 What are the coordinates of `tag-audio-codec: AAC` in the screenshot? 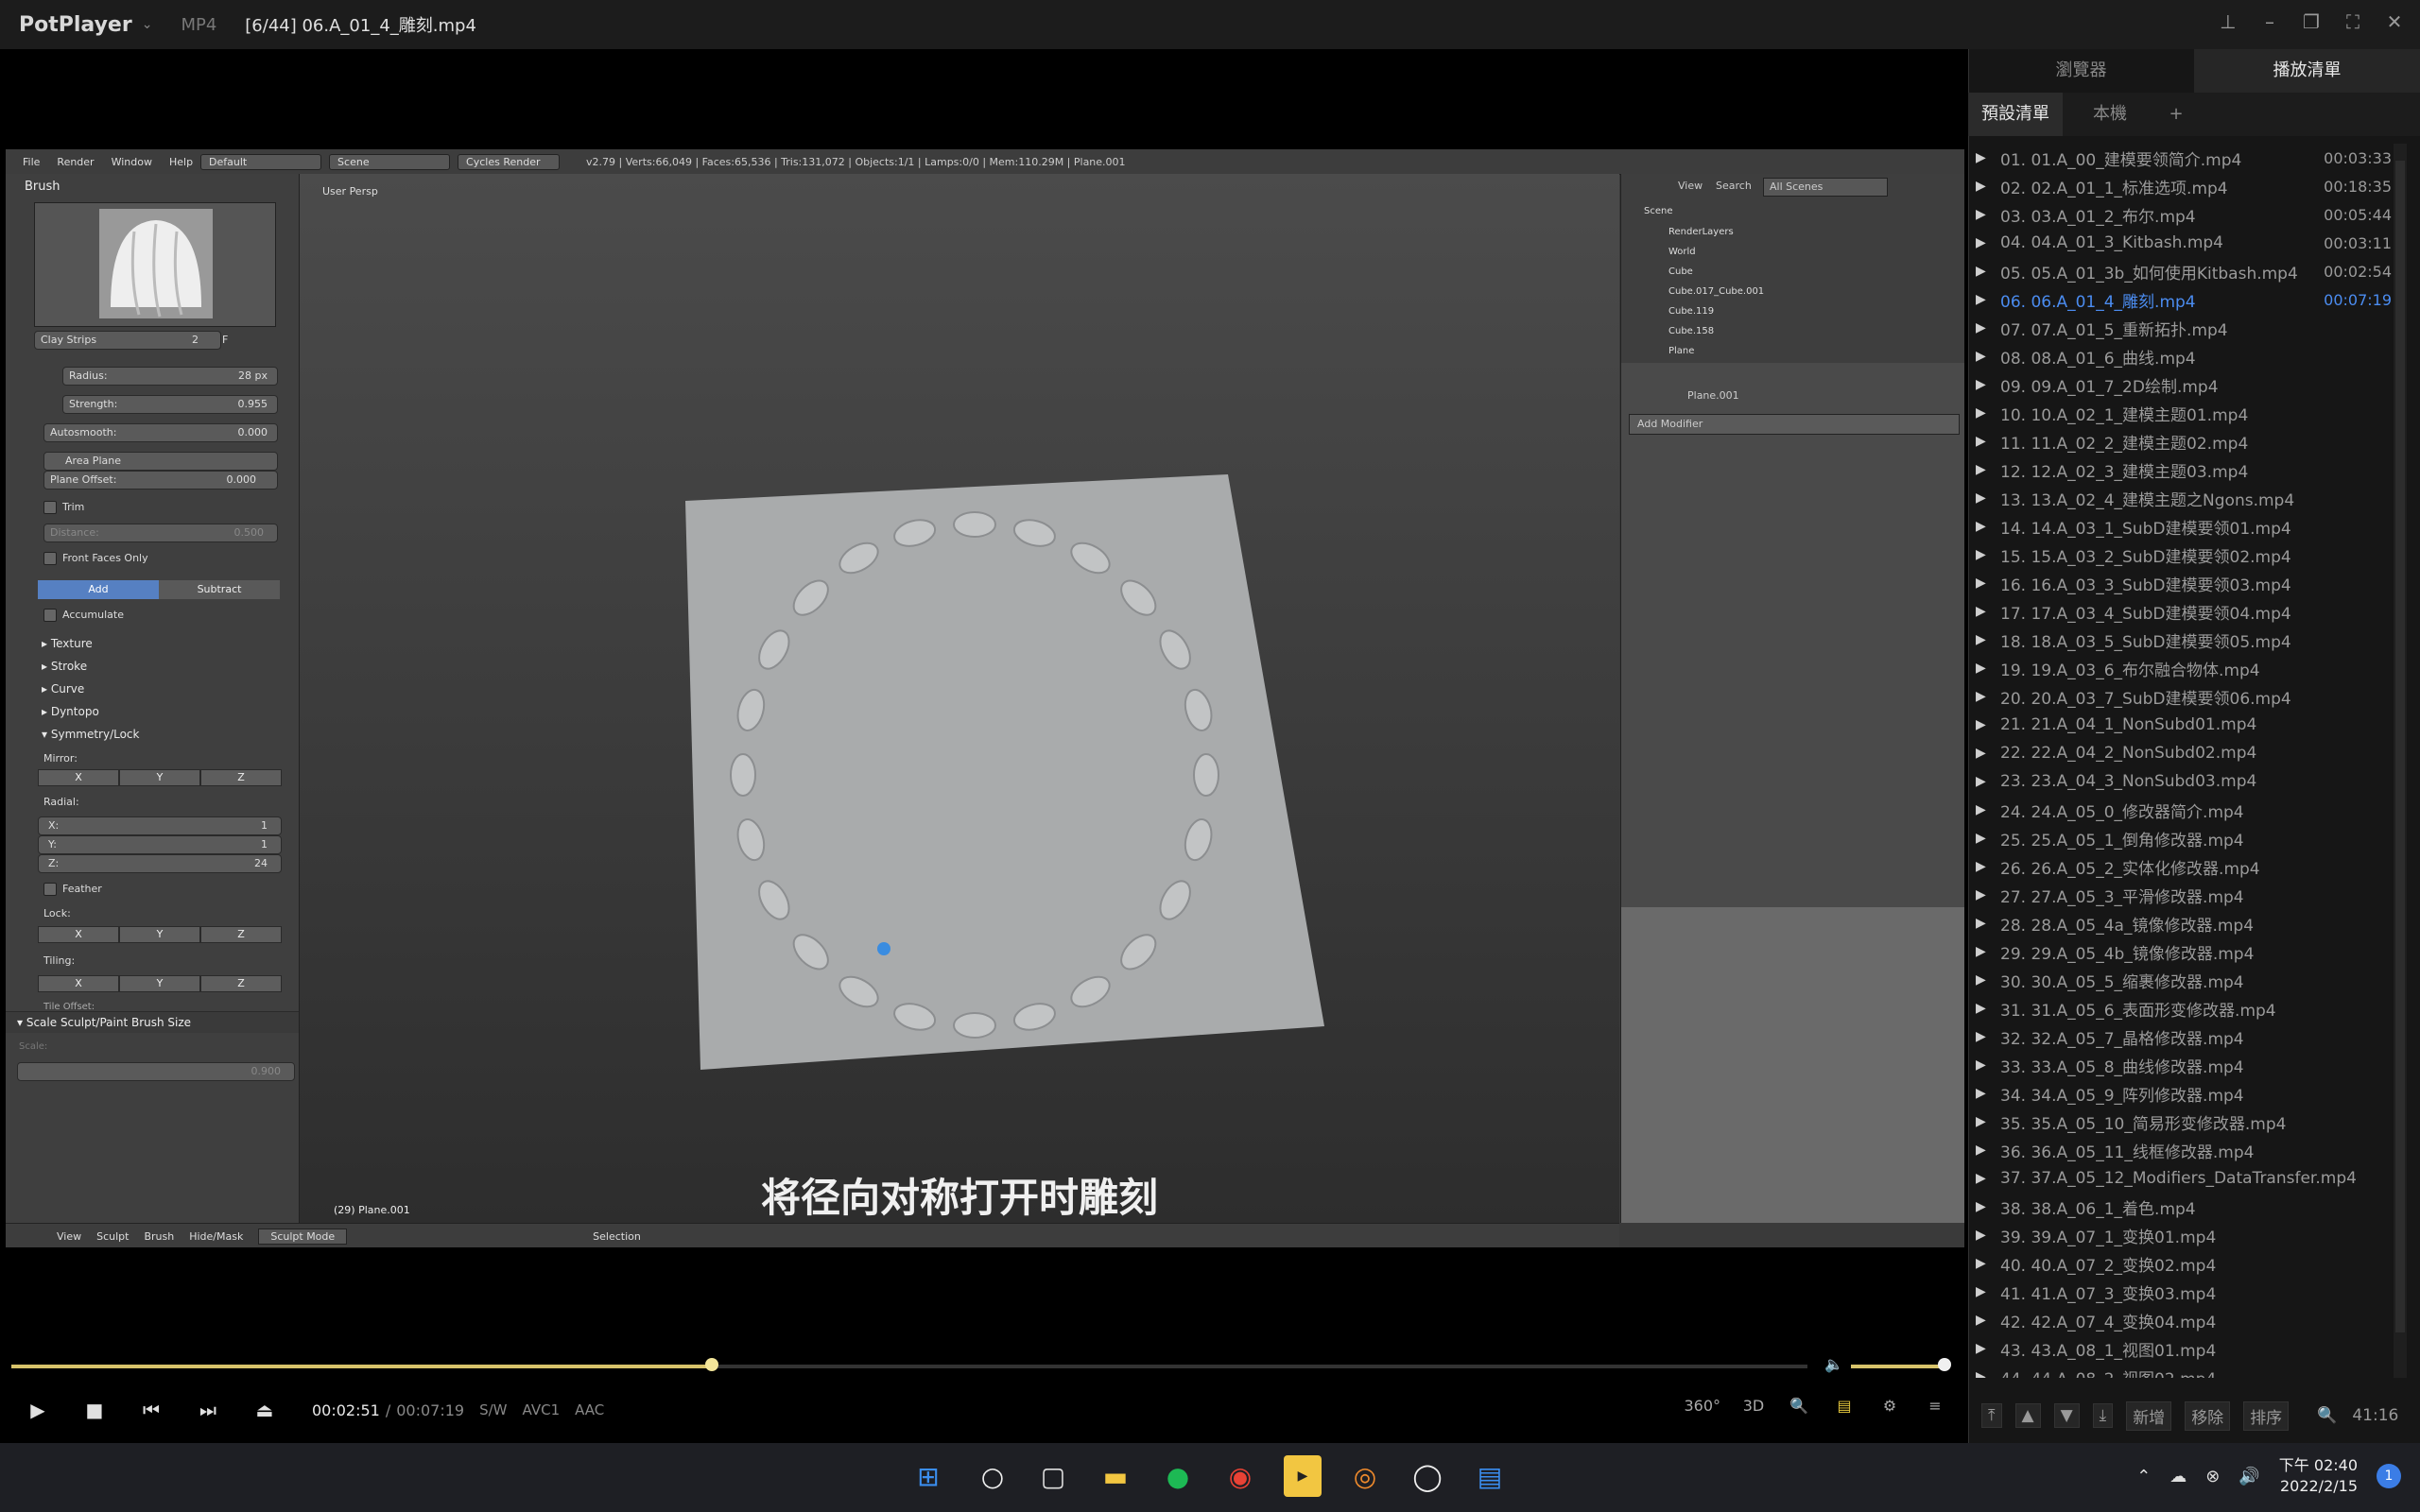 It's located at (589, 1409).